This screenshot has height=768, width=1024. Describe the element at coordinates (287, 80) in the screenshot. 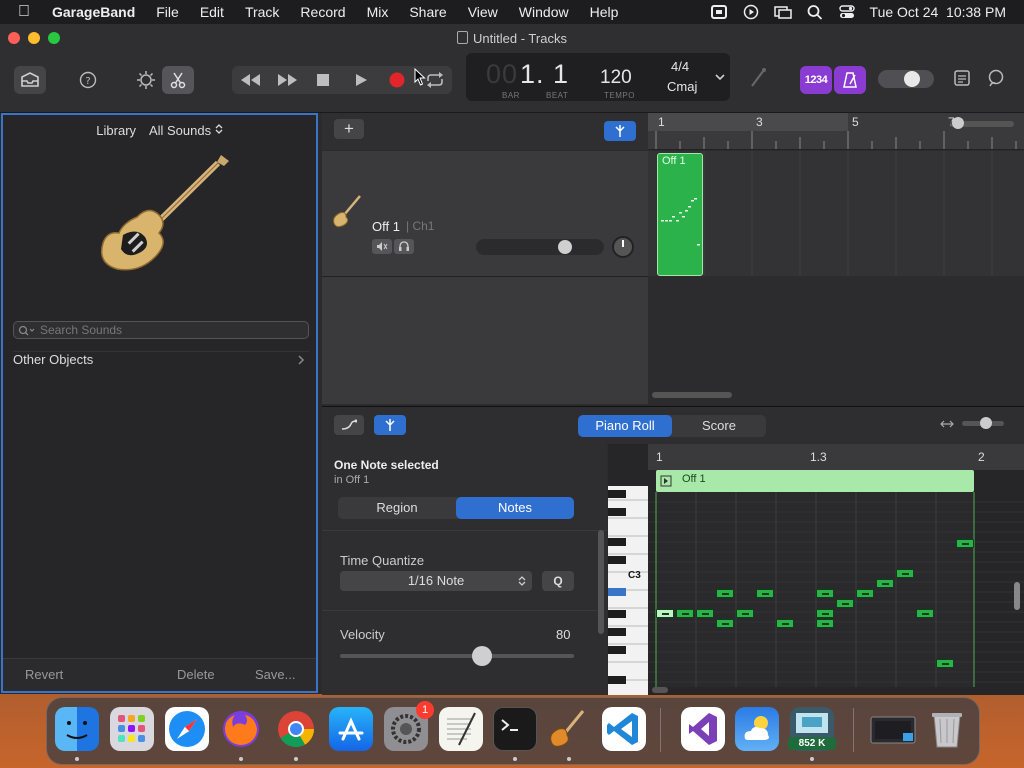

I see `fast-forward-icon` at that location.